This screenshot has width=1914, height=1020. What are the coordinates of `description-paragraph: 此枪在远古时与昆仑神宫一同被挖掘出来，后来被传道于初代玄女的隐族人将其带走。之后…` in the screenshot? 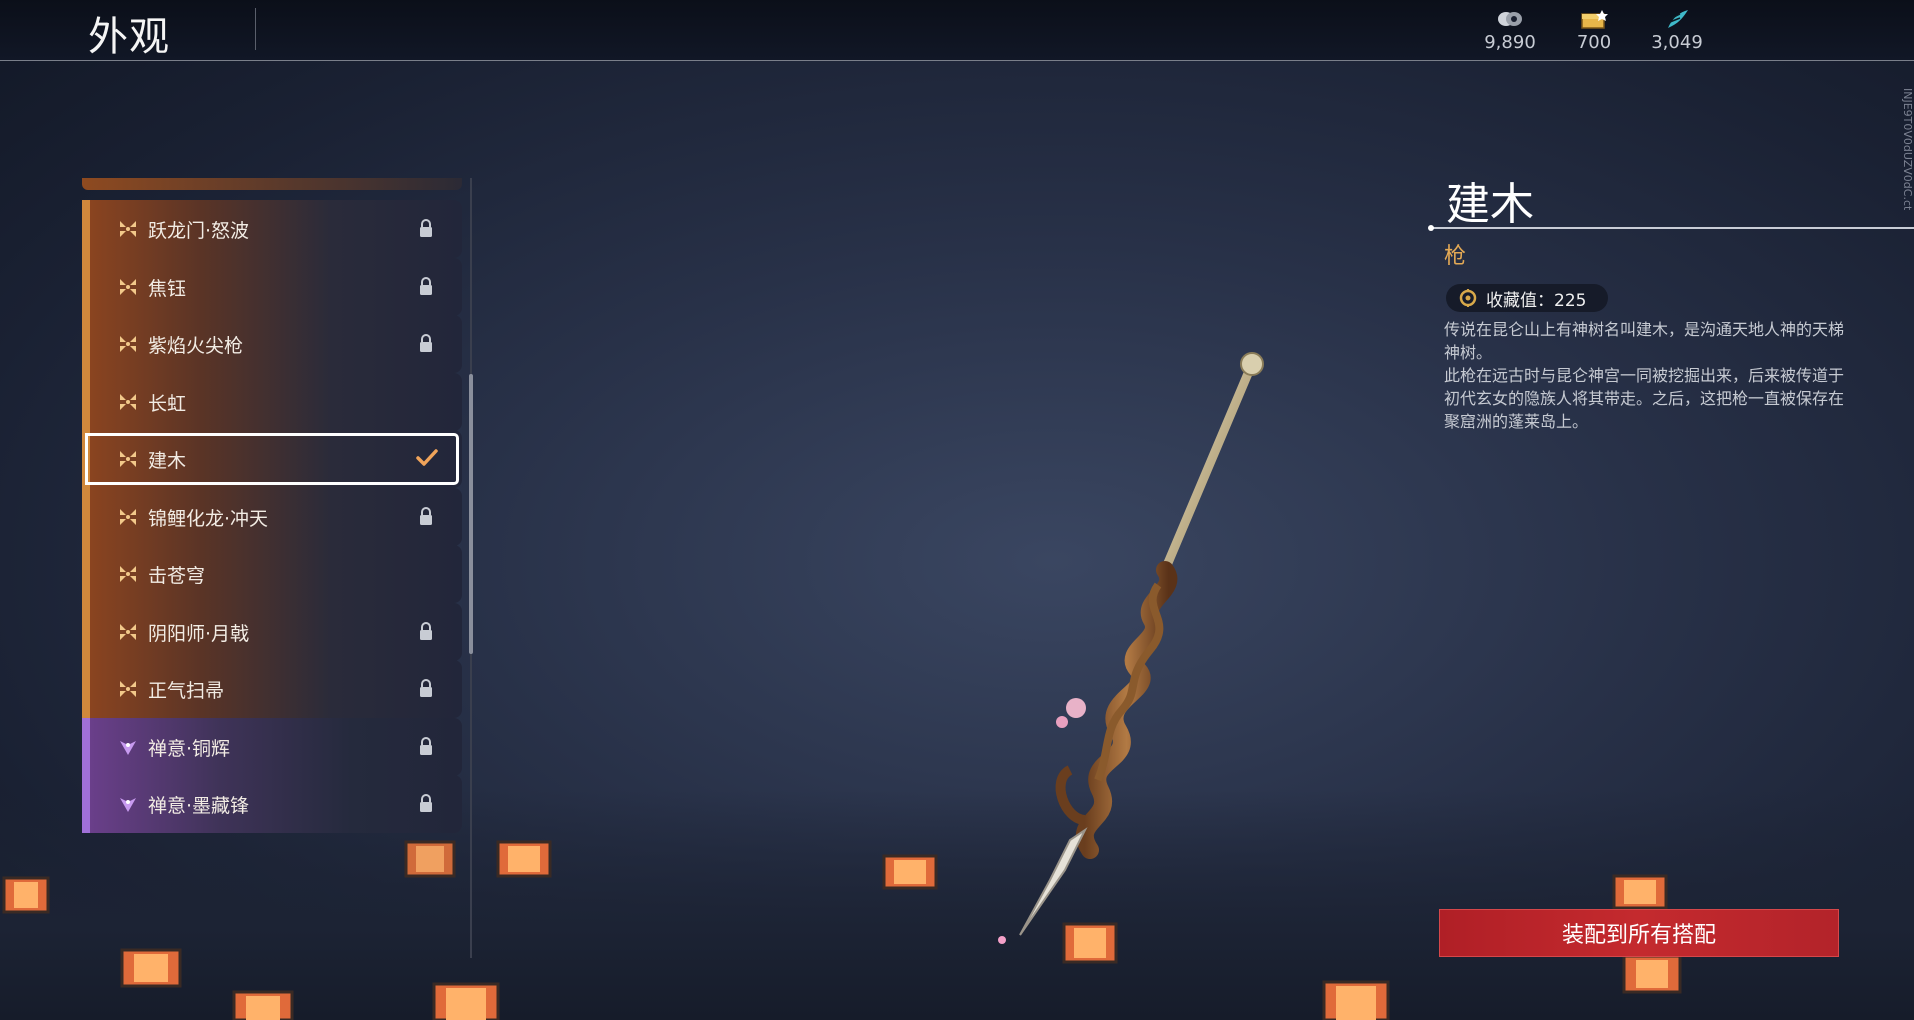 It's located at (1644, 398).